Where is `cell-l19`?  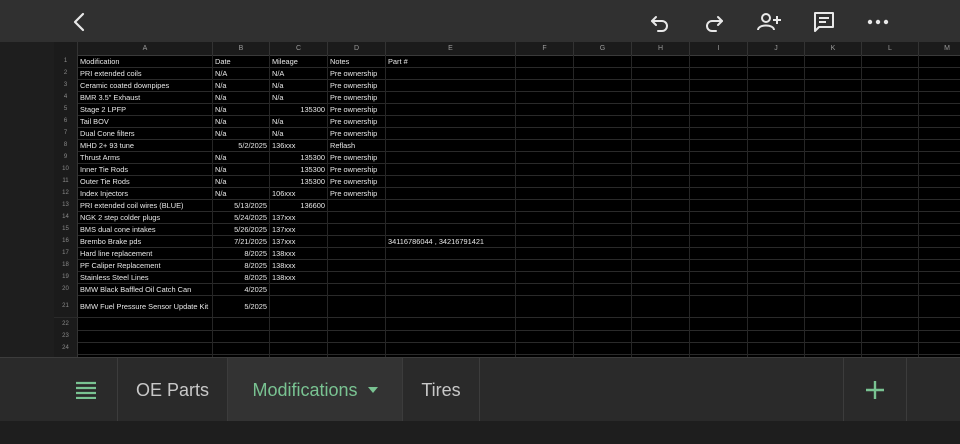
cell-l19 is located at coordinates (890, 277).